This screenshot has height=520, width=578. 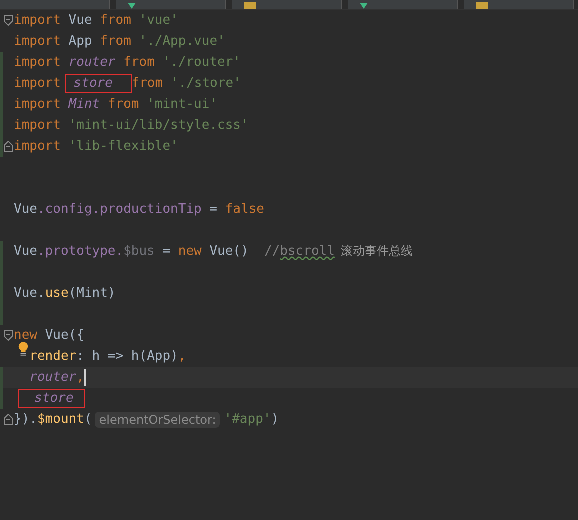 I want to click on code-token: ), so click(x=275, y=419).